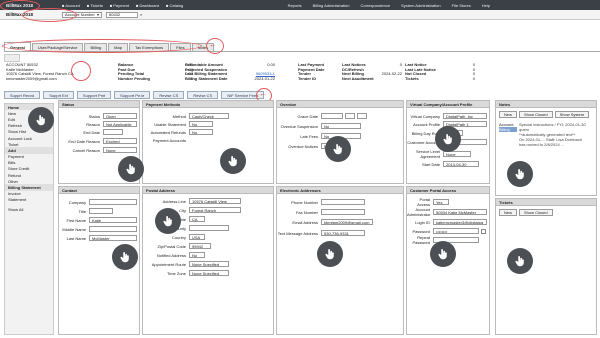  I want to click on status-panel-title: Status, so click(99, 104).